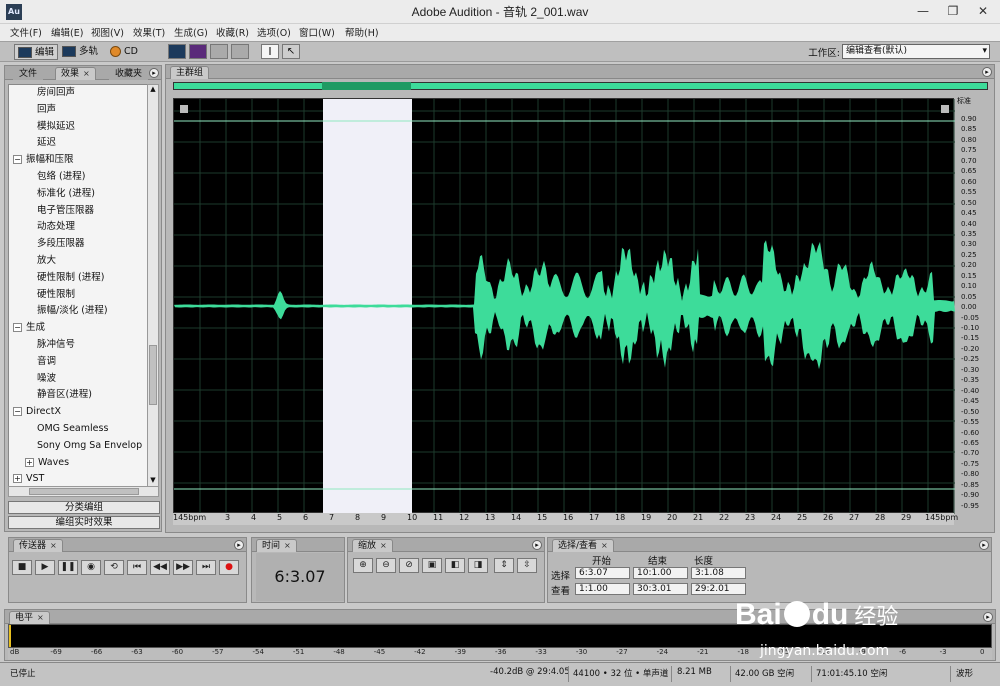  I want to click on tree-item: 硬性限制 (进程), so click(70, 278).